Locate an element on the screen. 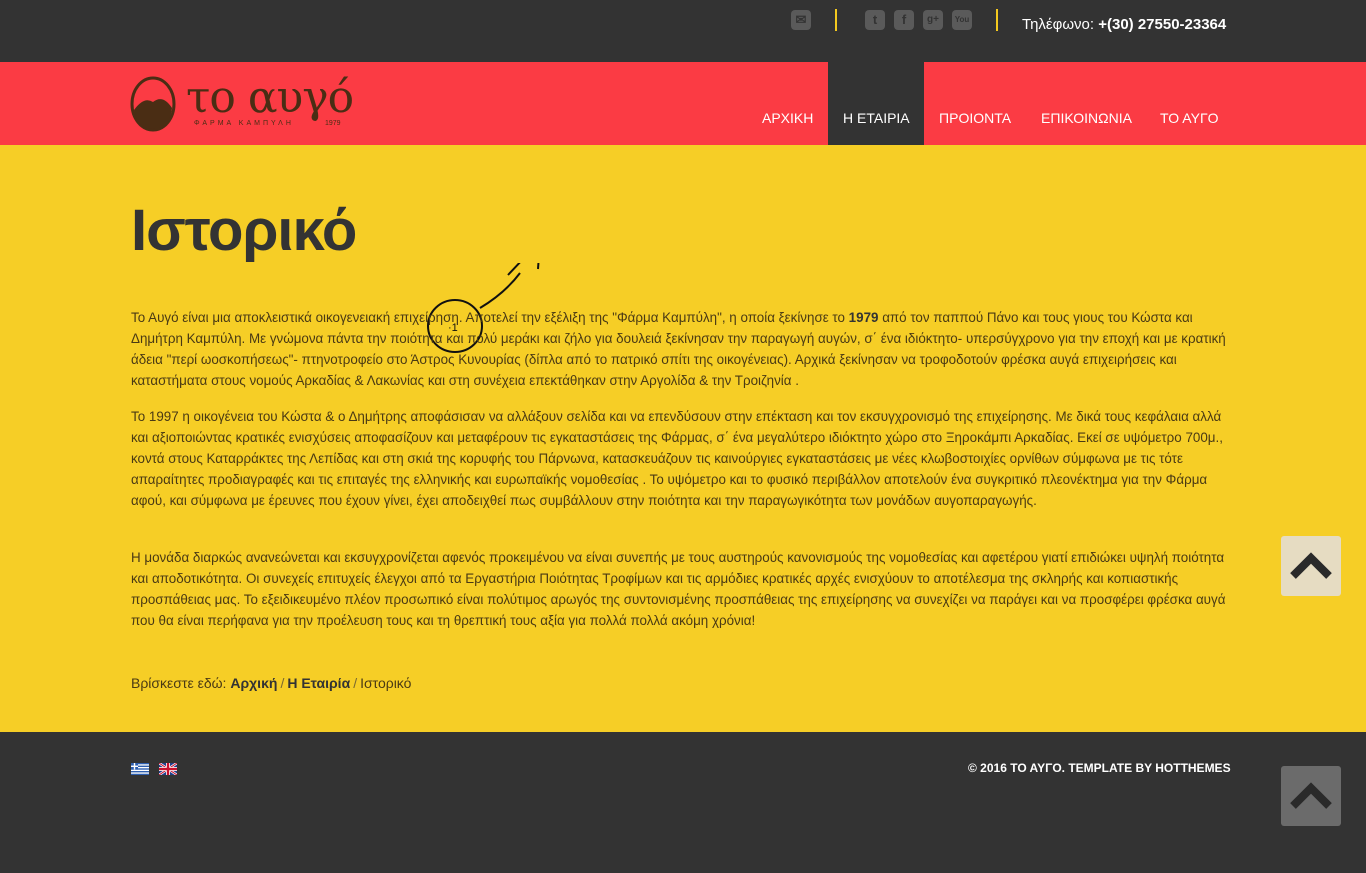 The width and height of the screenshot is (1366, 873). scroll-top-button-footer is located at coordinates (1311, 796).